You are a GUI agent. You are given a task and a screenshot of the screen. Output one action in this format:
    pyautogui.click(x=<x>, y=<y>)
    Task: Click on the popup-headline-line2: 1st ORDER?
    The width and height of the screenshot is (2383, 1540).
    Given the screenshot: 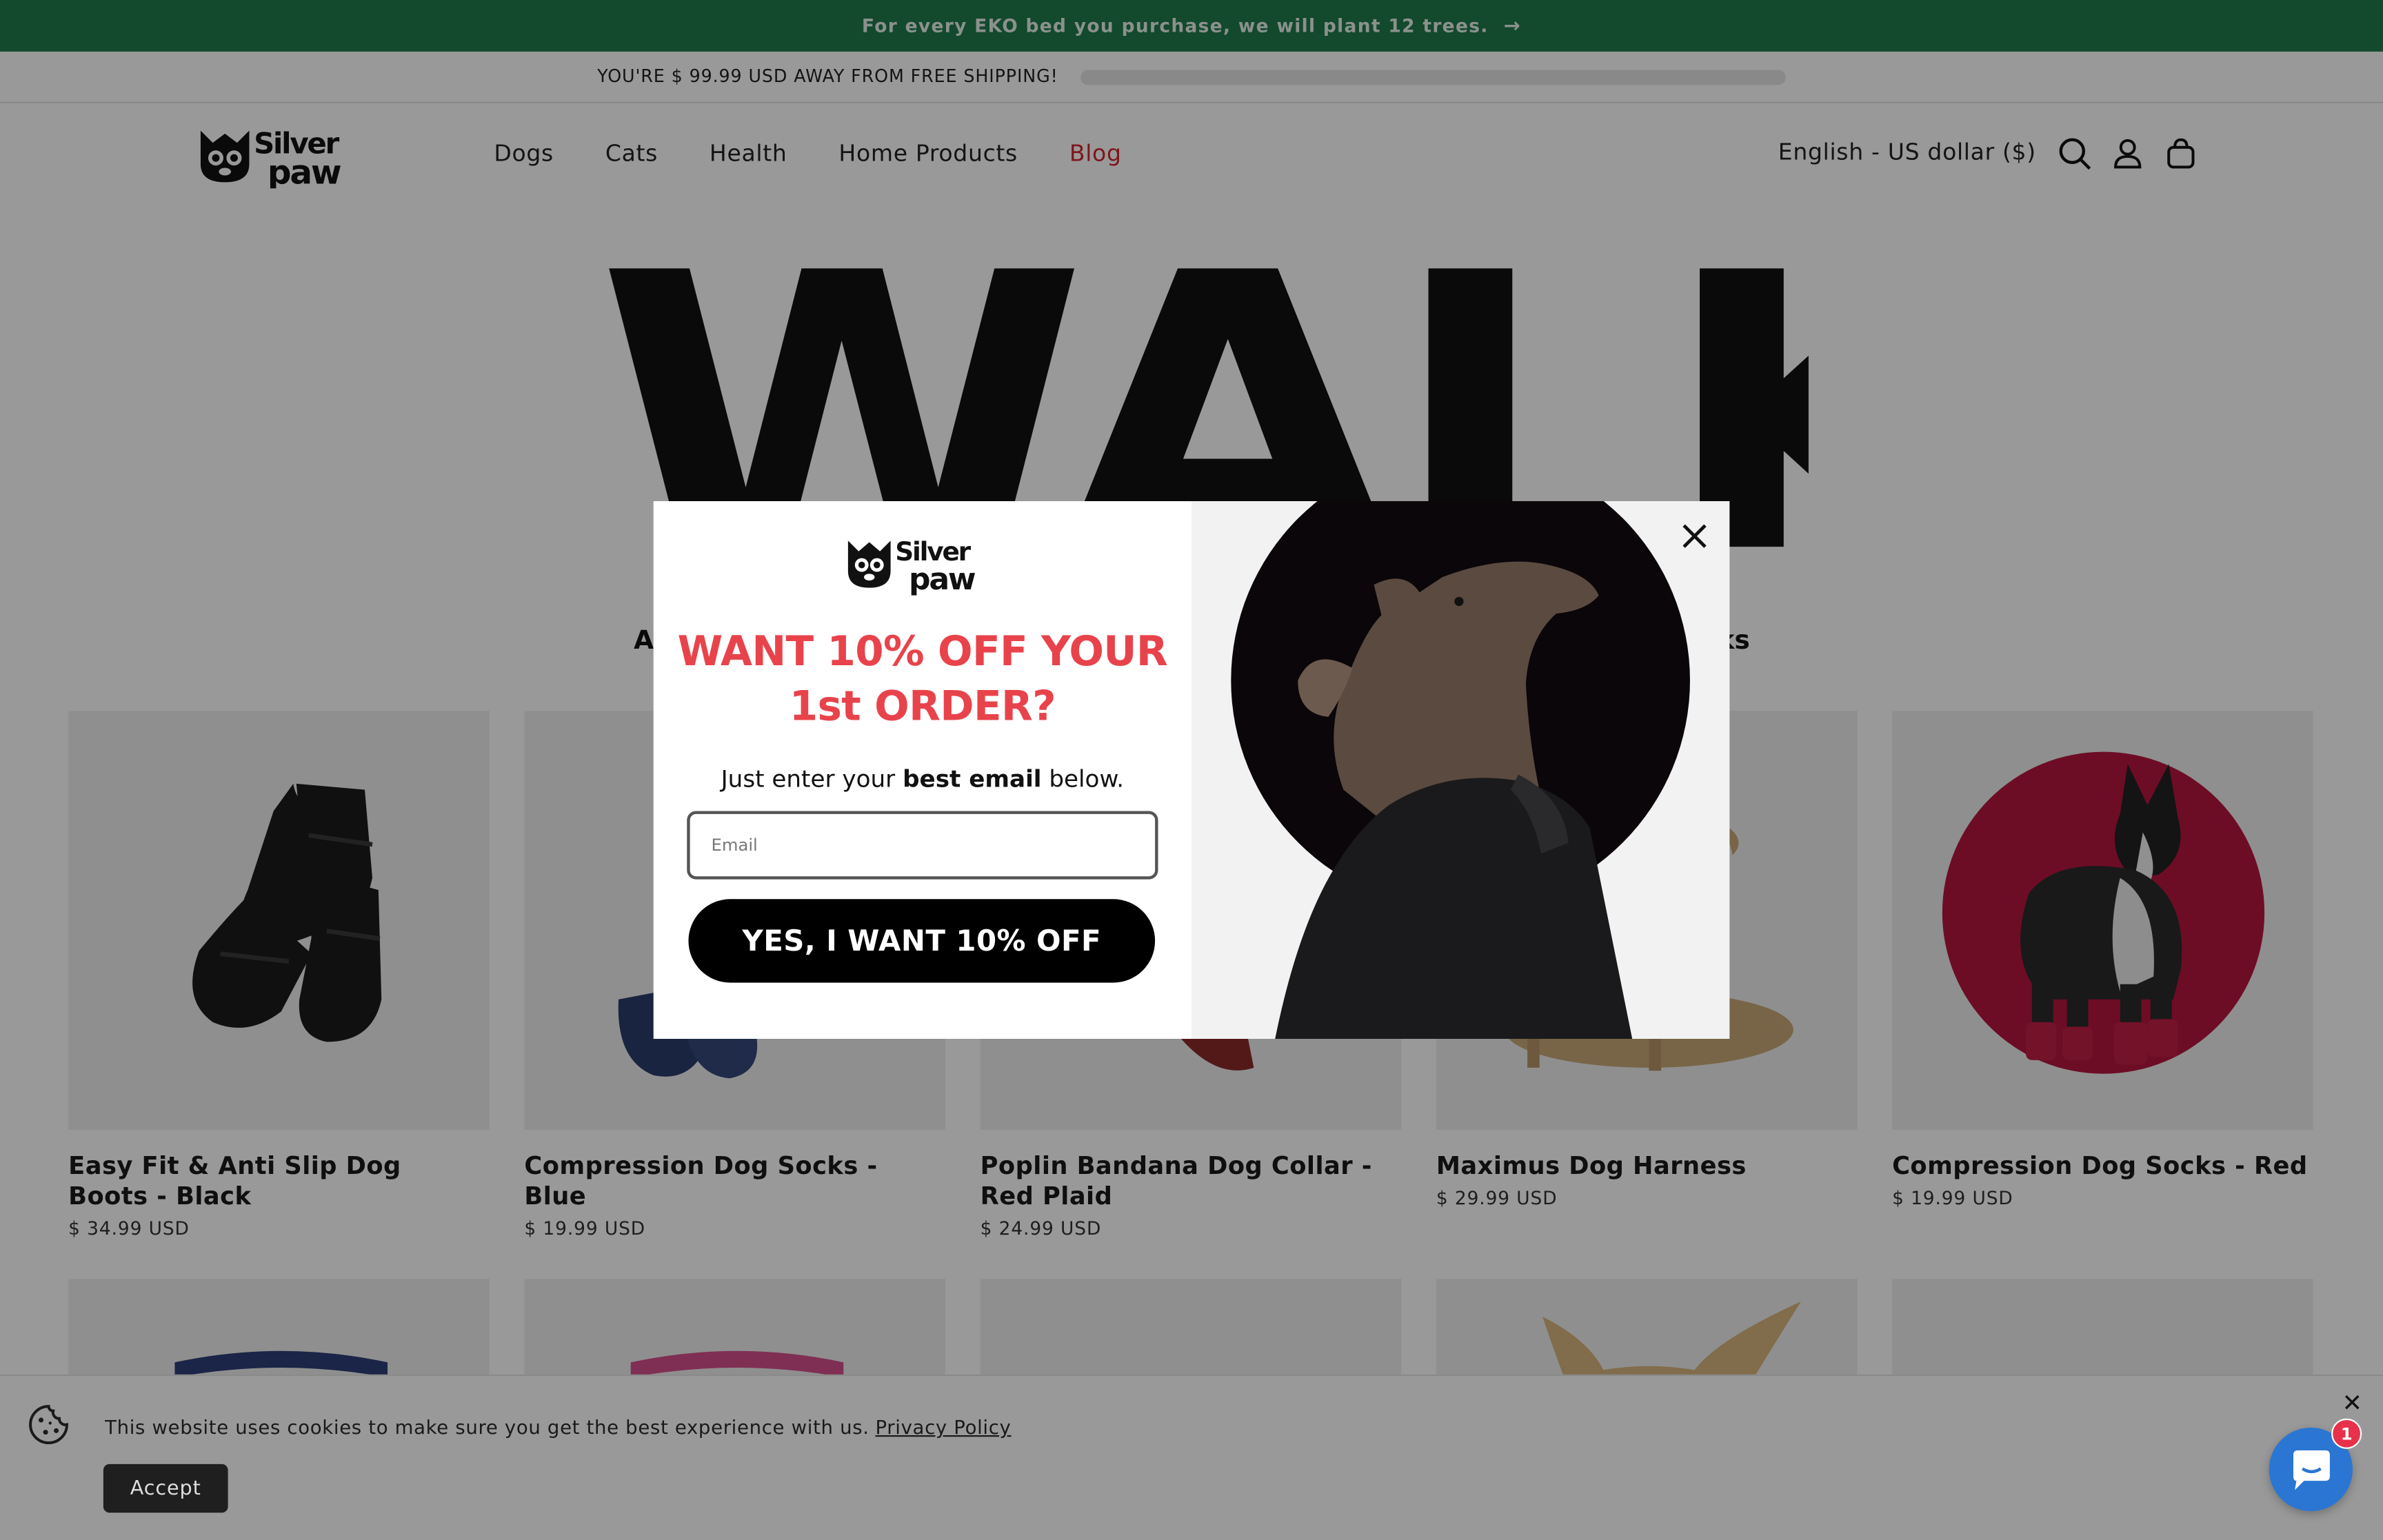 What is the action you would take?
    pyautogui.click(x=922, y=707)
    